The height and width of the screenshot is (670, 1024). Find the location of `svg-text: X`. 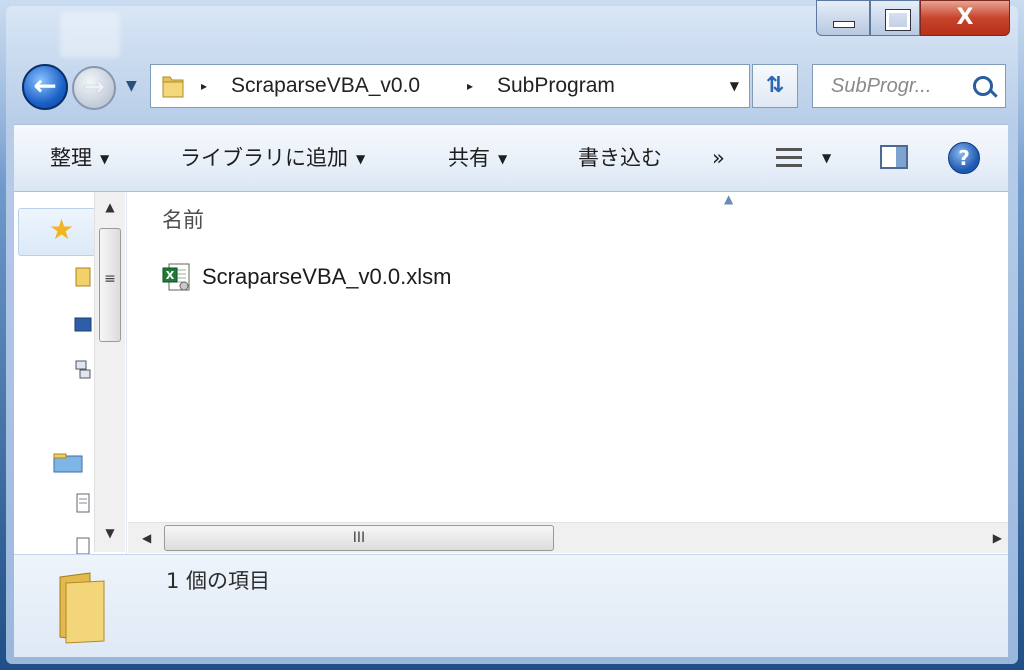

svg-text: X is located at coordinates (170, 275).